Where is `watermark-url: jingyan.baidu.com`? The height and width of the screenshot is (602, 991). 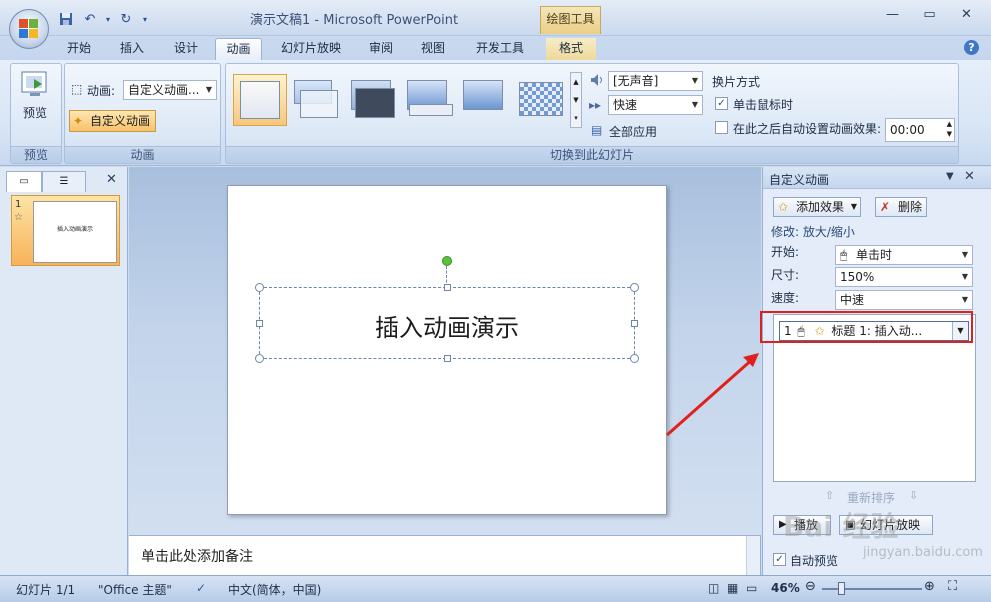
watermark-url: jingyan.baidu.com is located at coordinates (923, 552).